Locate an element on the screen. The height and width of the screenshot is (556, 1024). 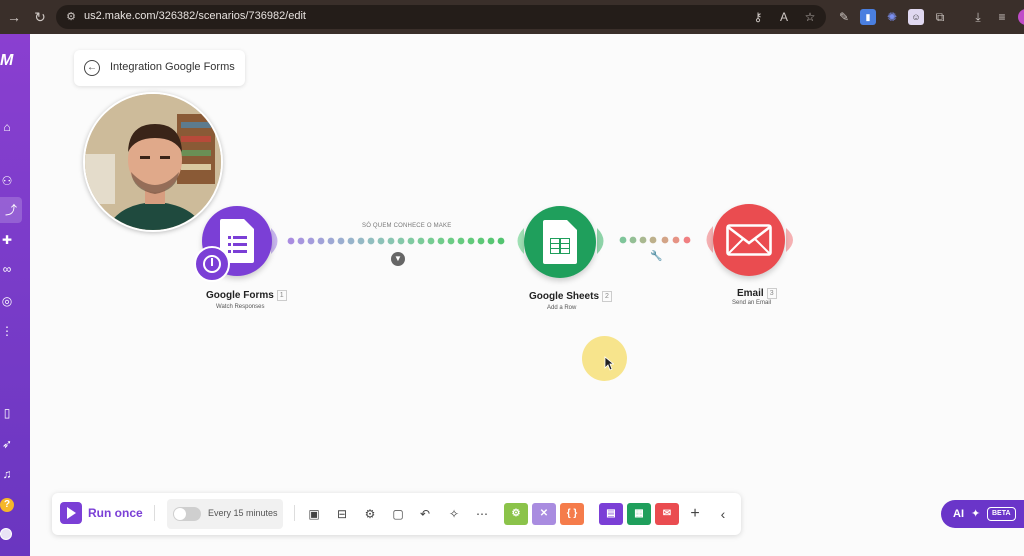
email-module is located at coordinates (749, 240).